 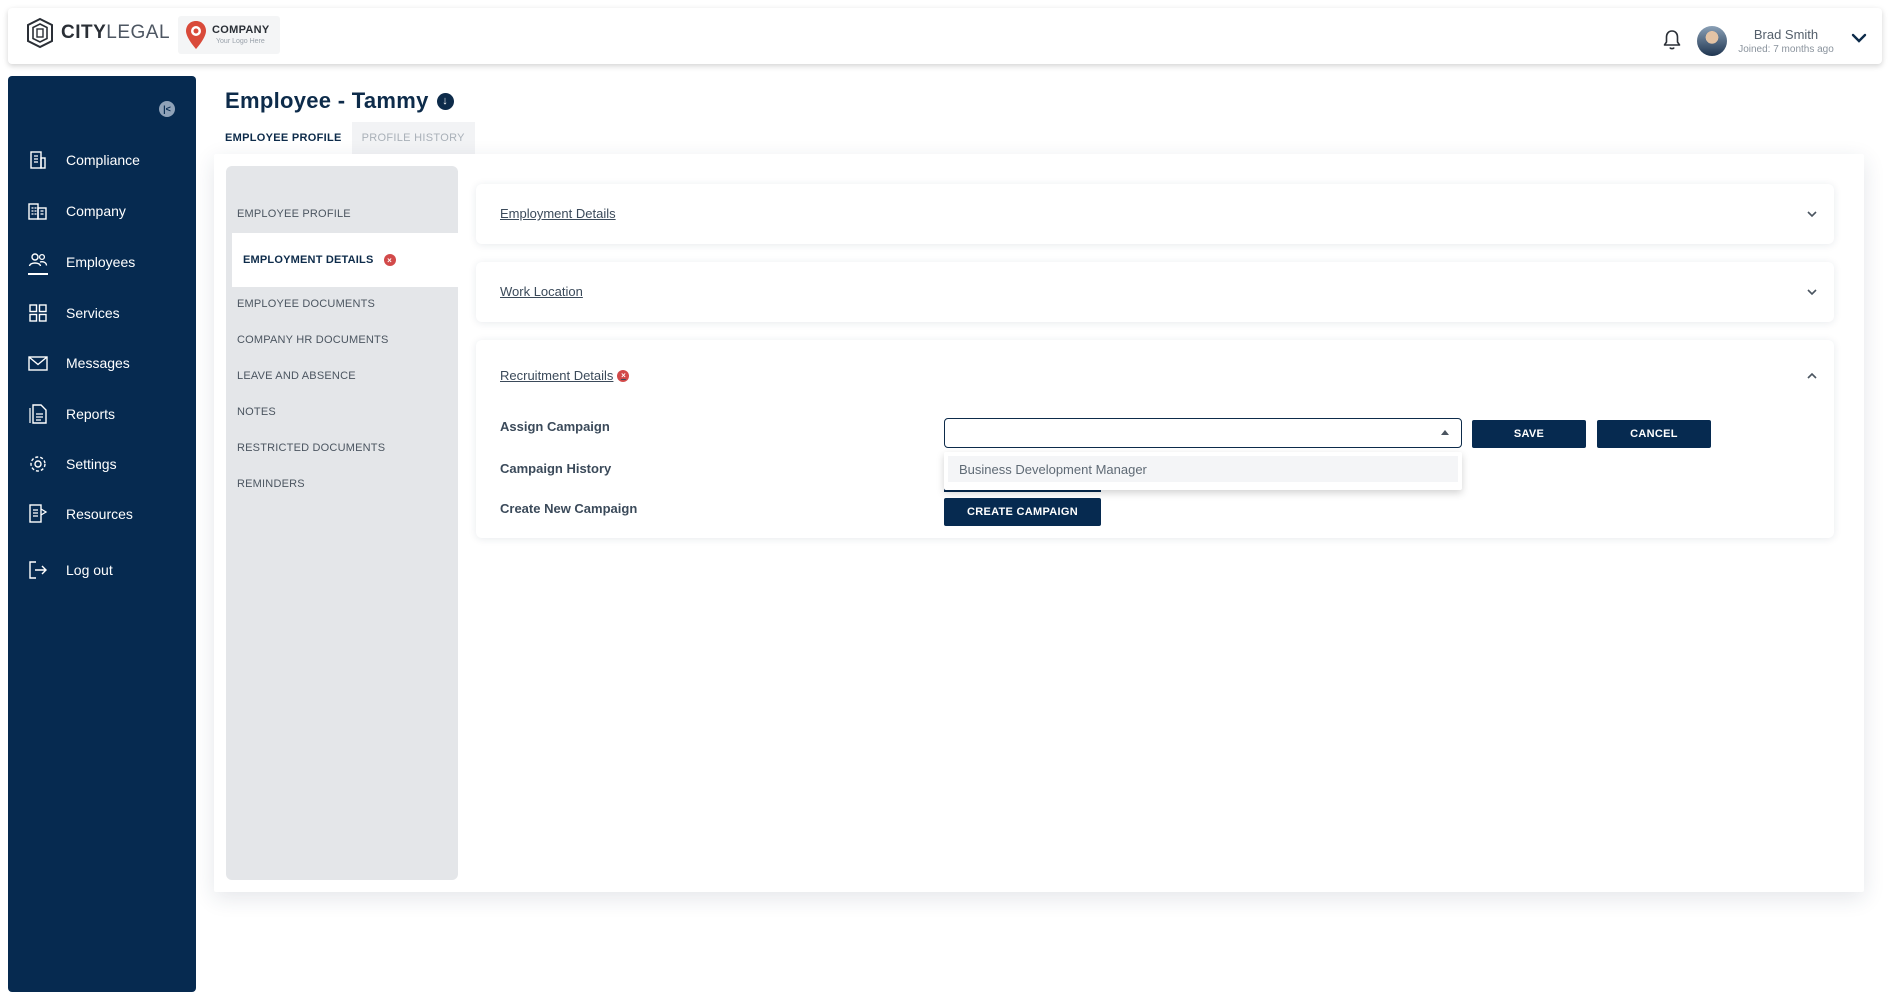 What do you see at coordinates (1654, 434) in the screenshot?
I see `cancel-button: CANCEL` at bounding box center [1654, 434].